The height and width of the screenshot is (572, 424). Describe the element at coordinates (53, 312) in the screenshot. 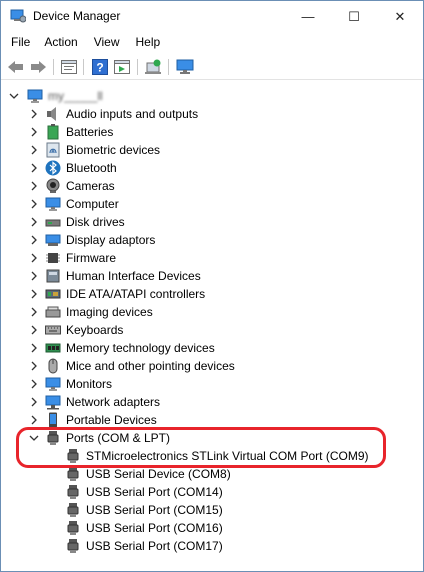

I see `scanner-icon` at that location.